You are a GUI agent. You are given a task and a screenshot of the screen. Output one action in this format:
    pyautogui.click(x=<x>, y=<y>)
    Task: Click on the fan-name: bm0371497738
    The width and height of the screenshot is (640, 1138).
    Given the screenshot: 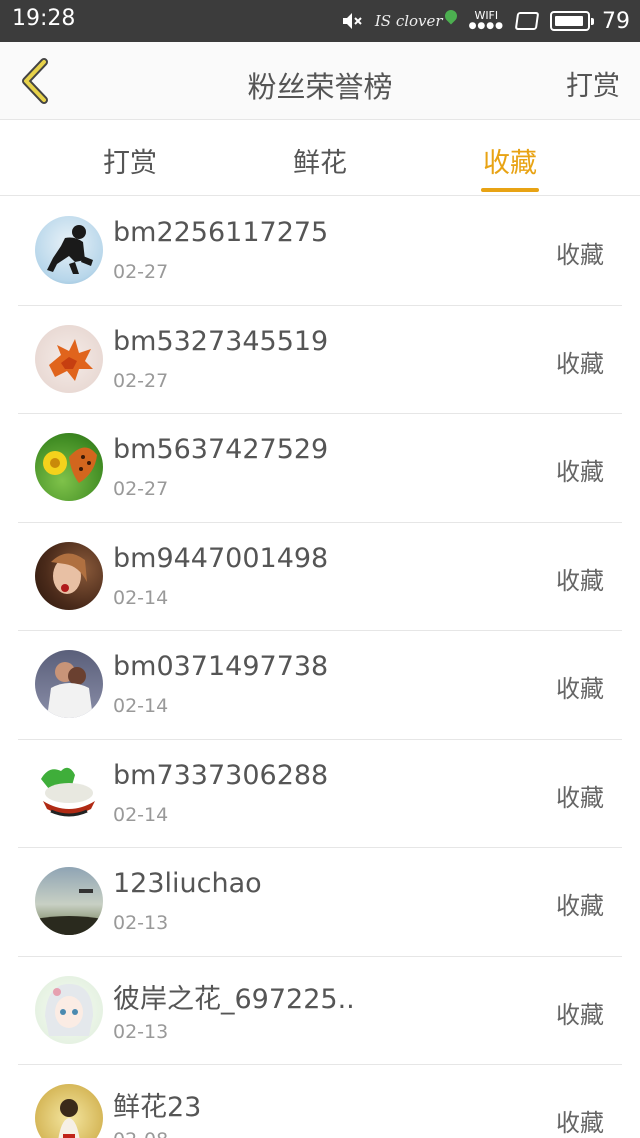 What is the action you would take?
    pyautogui.click(x=221, y=666)
    